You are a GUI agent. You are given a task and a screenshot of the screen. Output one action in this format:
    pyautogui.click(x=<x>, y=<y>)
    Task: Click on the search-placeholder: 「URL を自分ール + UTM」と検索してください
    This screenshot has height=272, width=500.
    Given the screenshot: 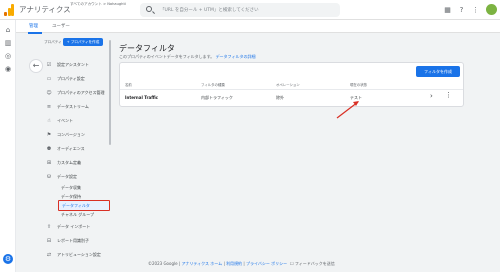 What is the action you would take?
    pyautogui.click(x=209, y=10)
    